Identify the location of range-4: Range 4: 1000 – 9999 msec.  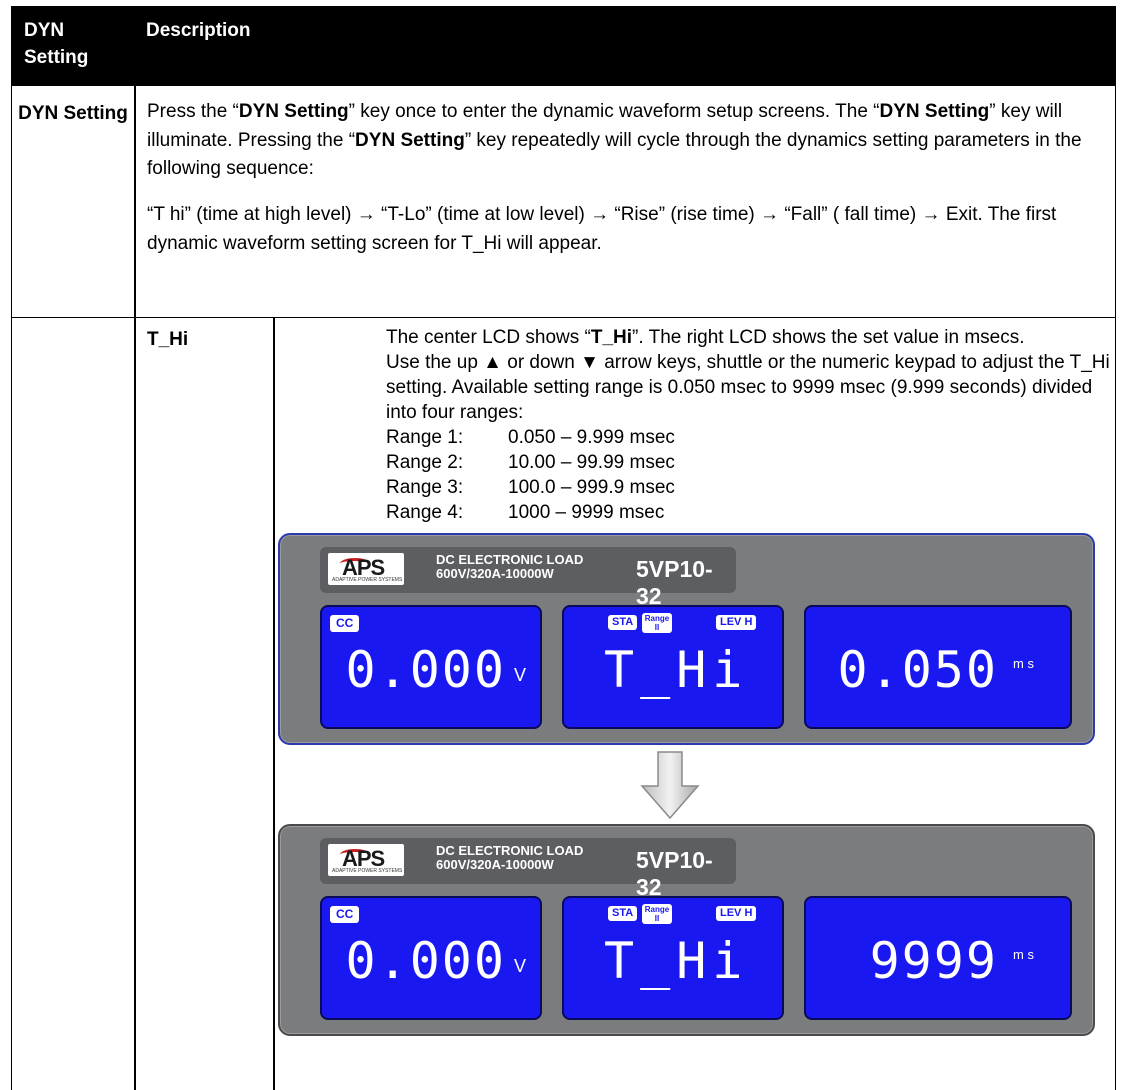
(525, 512).